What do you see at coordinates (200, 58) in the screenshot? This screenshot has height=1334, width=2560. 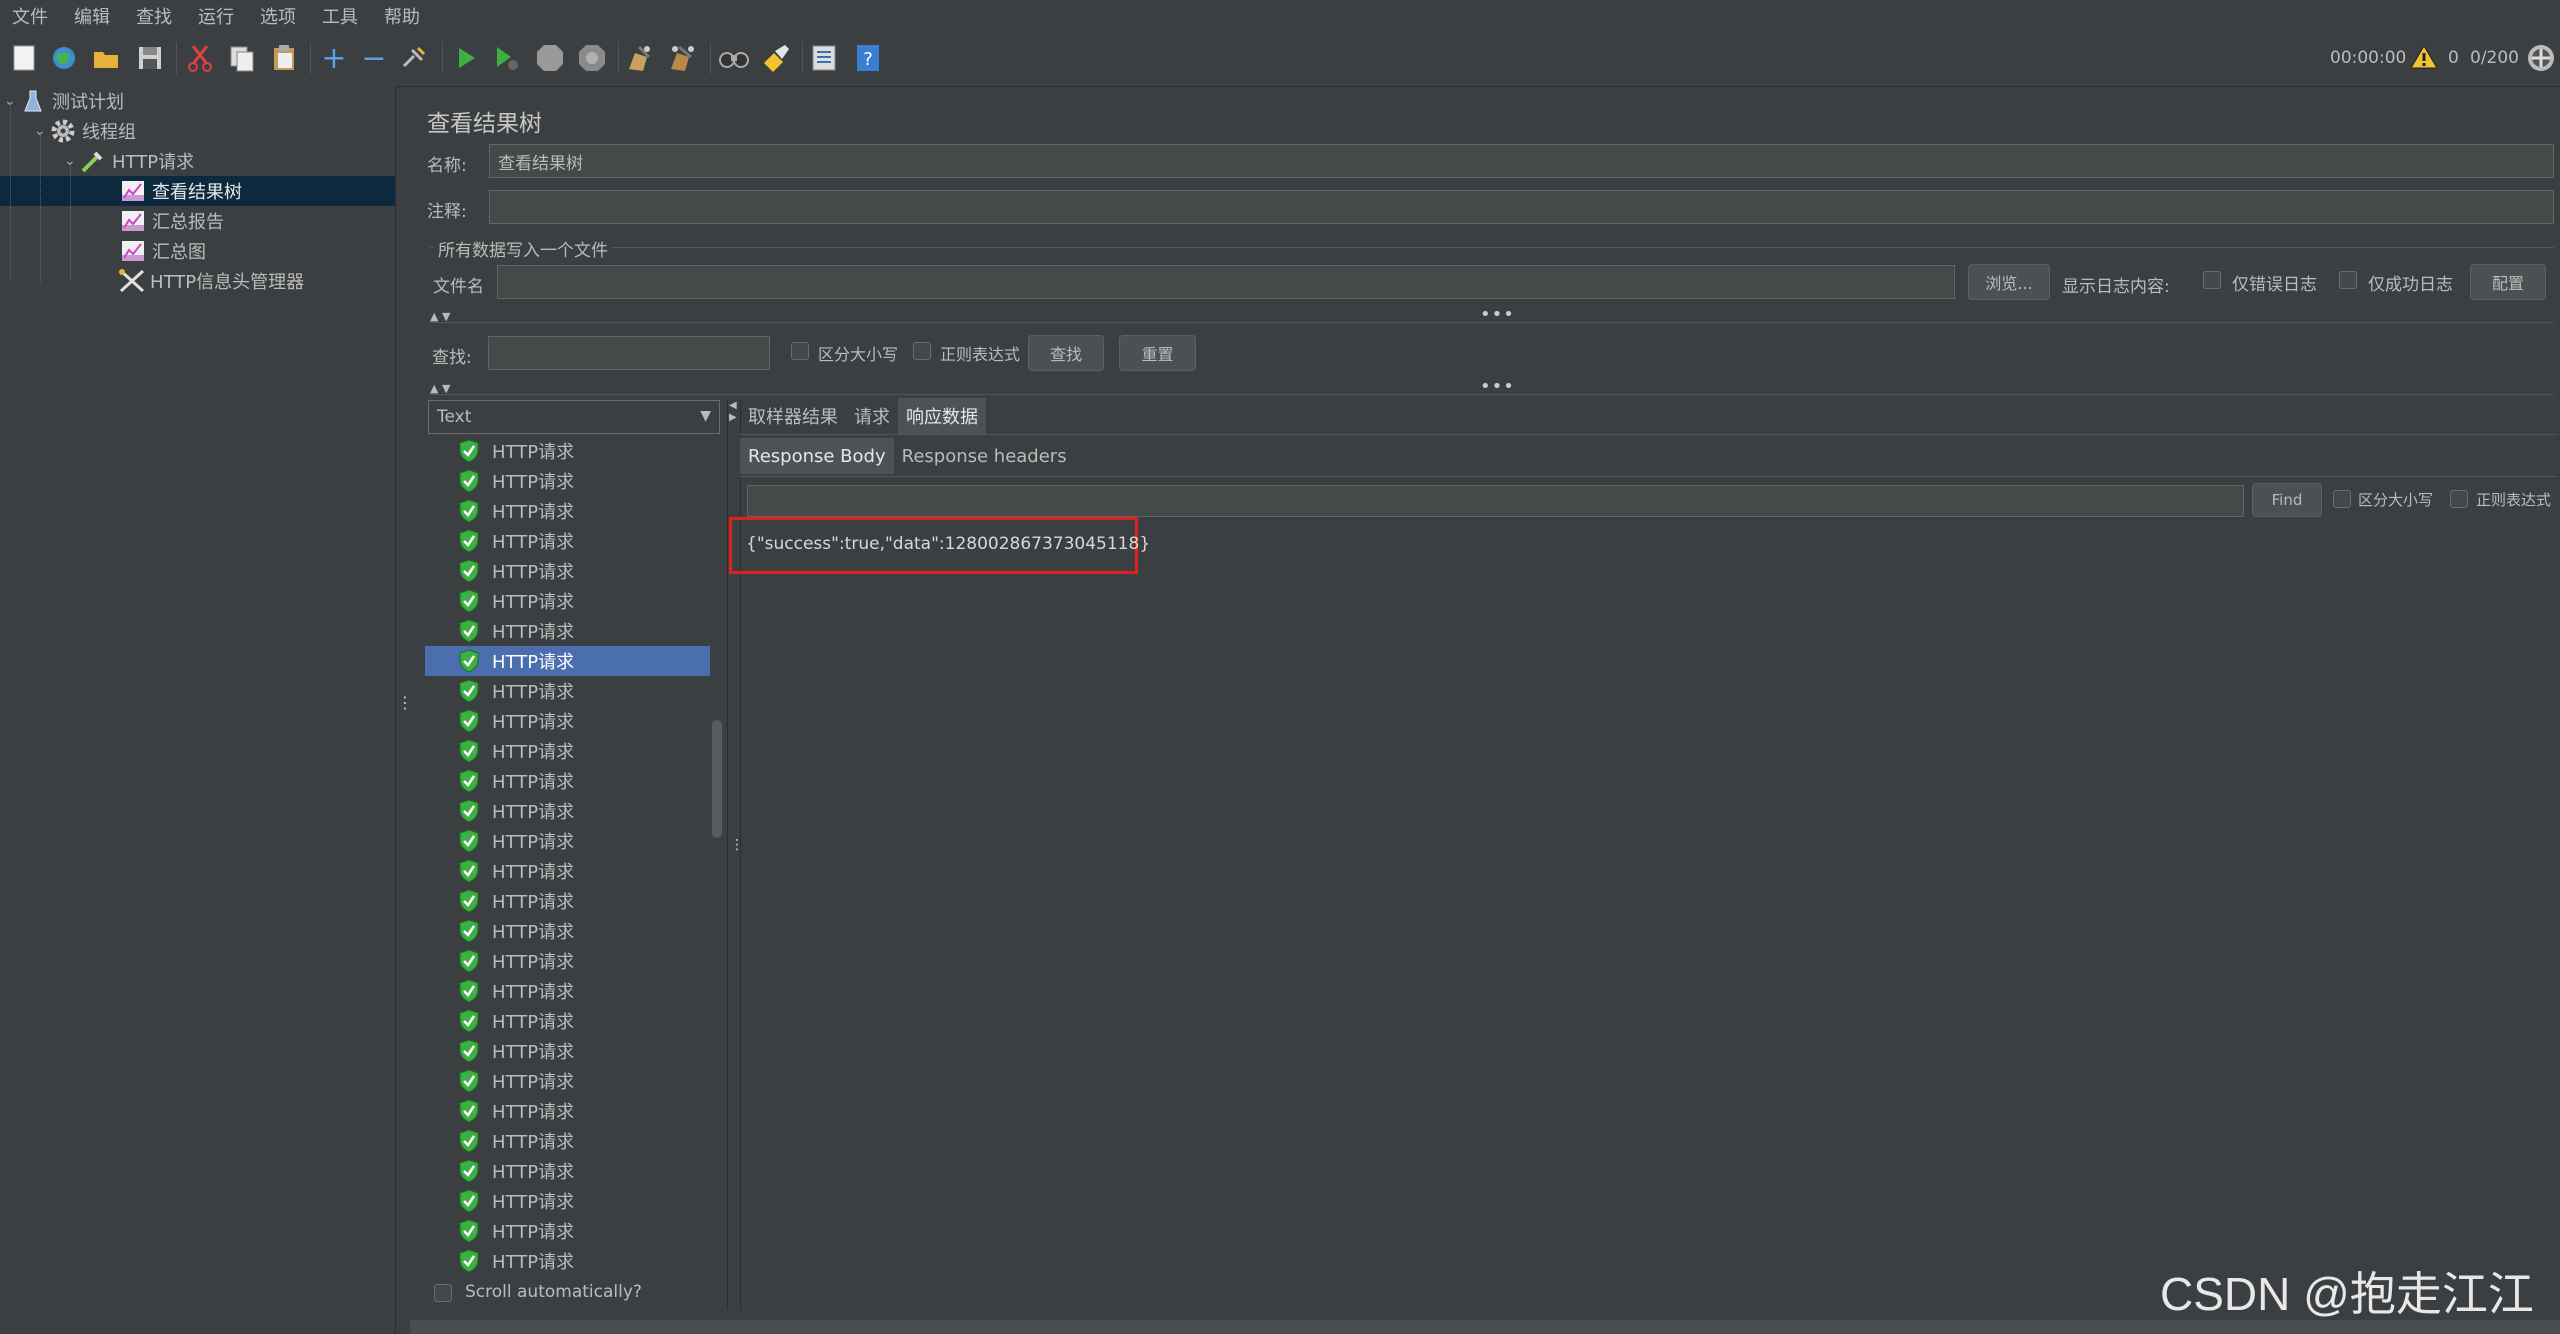 I see `cut-icon` at bounding box center [200, 58].